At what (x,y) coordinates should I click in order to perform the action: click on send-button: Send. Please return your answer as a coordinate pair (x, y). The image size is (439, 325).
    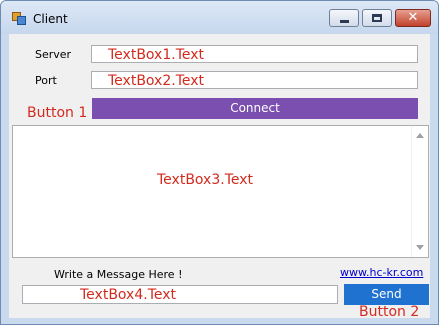
    Looking at the image, I should click on (386, 294).